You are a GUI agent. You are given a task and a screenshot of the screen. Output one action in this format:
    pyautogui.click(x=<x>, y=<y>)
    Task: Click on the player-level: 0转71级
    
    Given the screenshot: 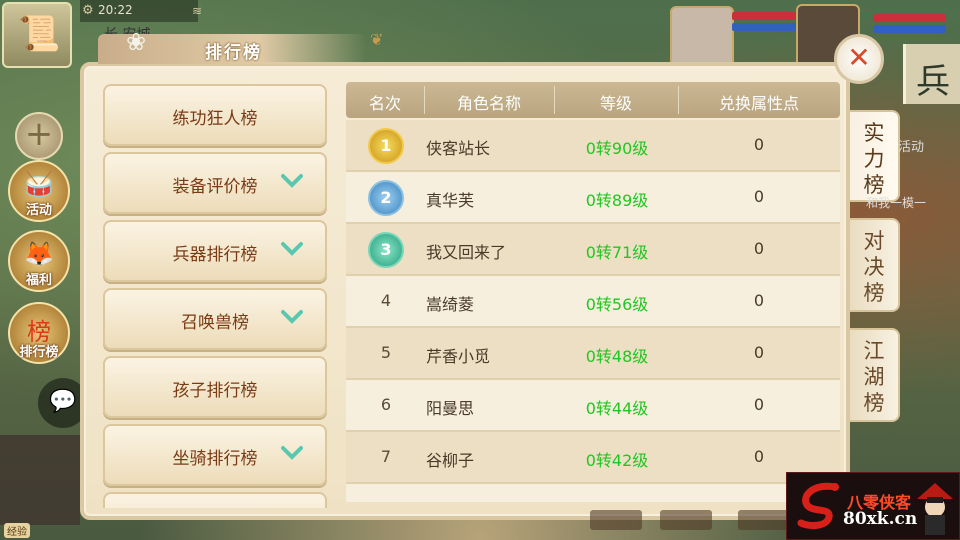 What is the action you would take?
    pyautogui.click(x=617, y=252)
    